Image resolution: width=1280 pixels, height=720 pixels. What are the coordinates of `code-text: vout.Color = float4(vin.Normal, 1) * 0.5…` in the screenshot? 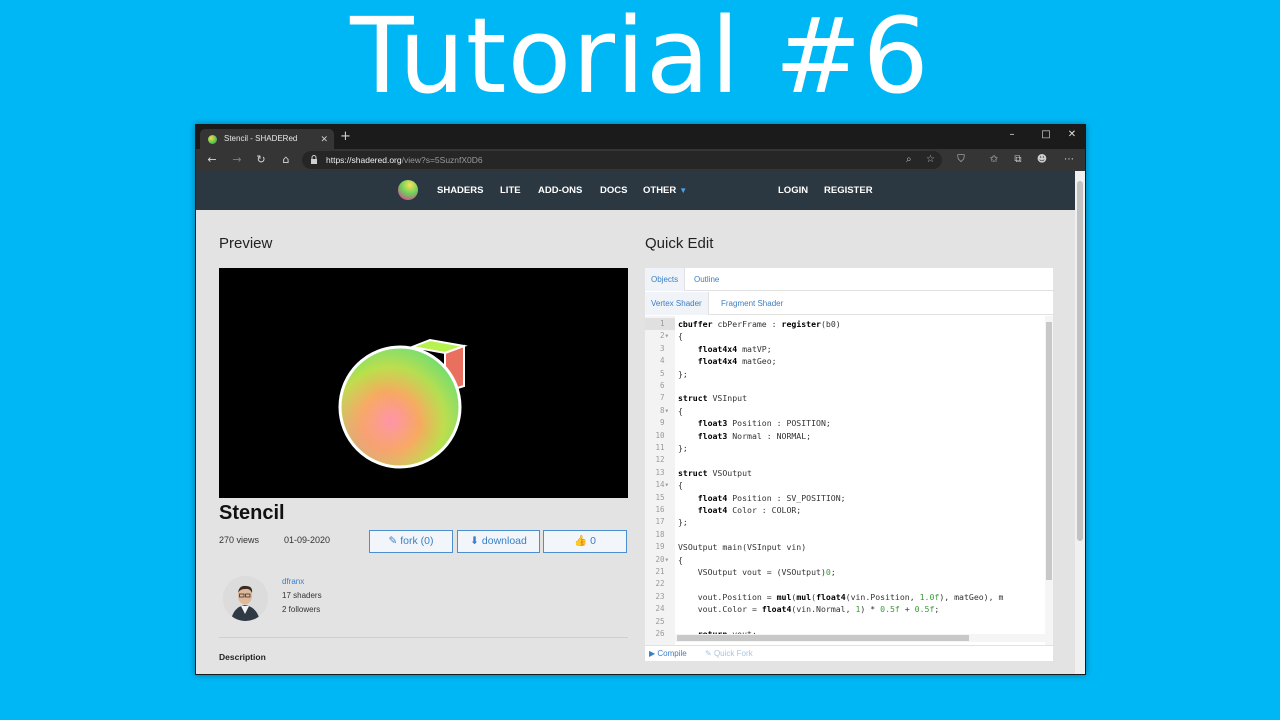 It's located at (809, 609).